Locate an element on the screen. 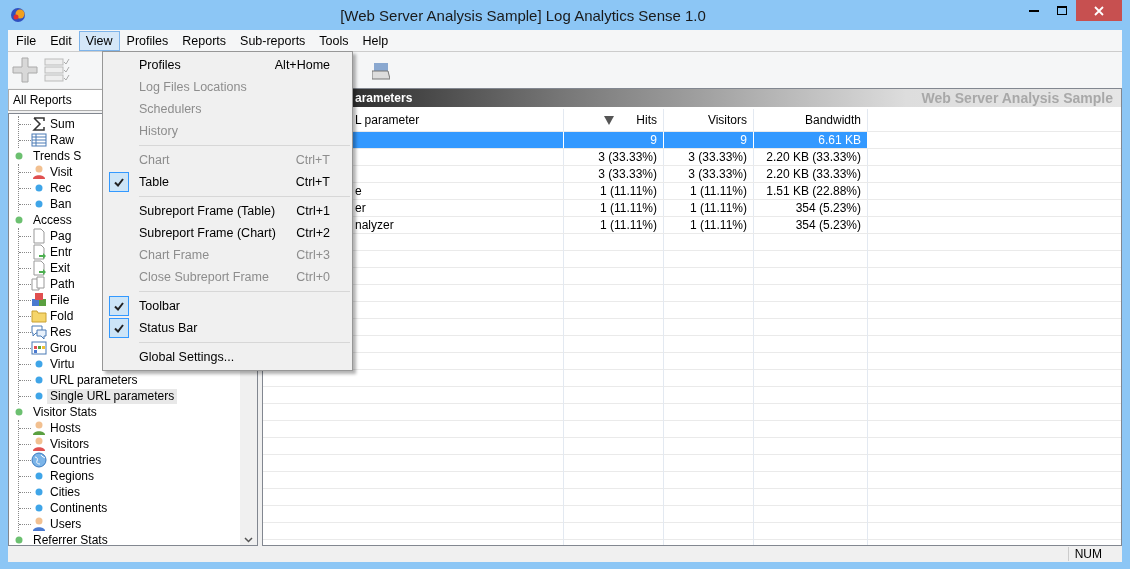 Image resolution: width=1130 pixels, height=569 pixels. window-title: [Web Server Analysis Sample] Log Analytics Sense 1.0 is located at coordinates (523, 15).